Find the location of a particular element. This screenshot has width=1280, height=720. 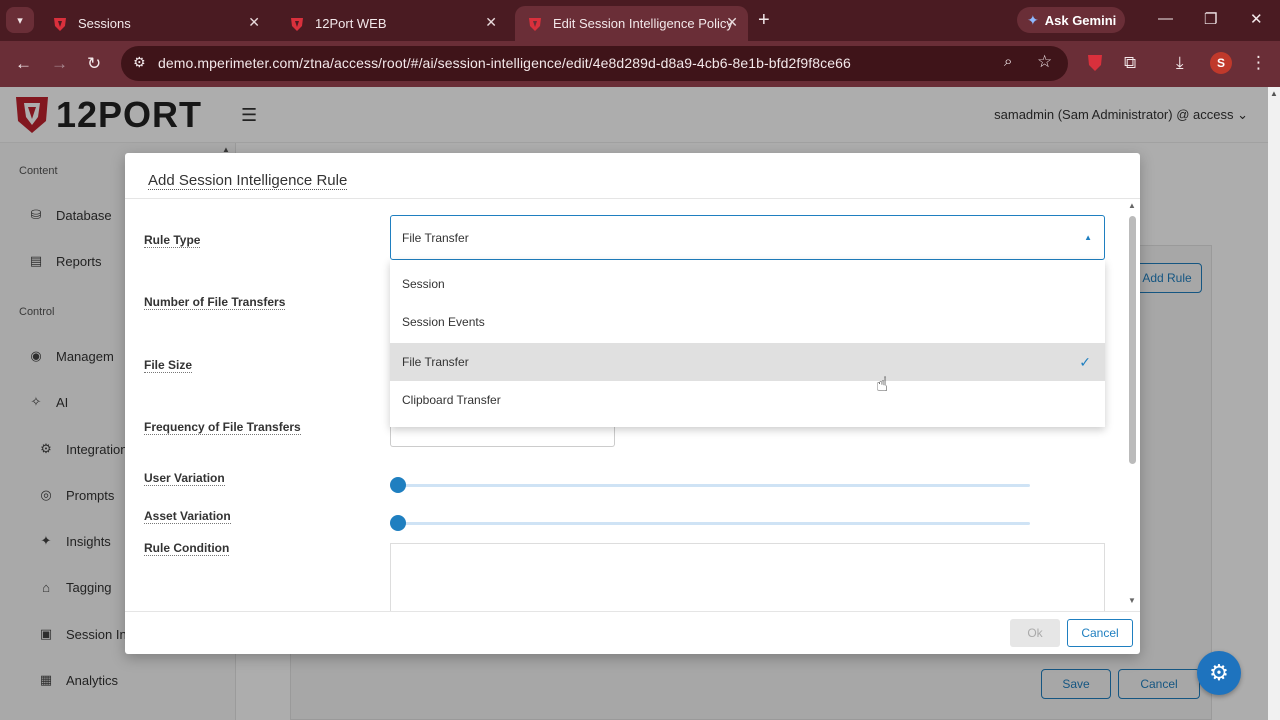

ask-gemini-label: Ask Gemini is located at coordinates (1080, 20).